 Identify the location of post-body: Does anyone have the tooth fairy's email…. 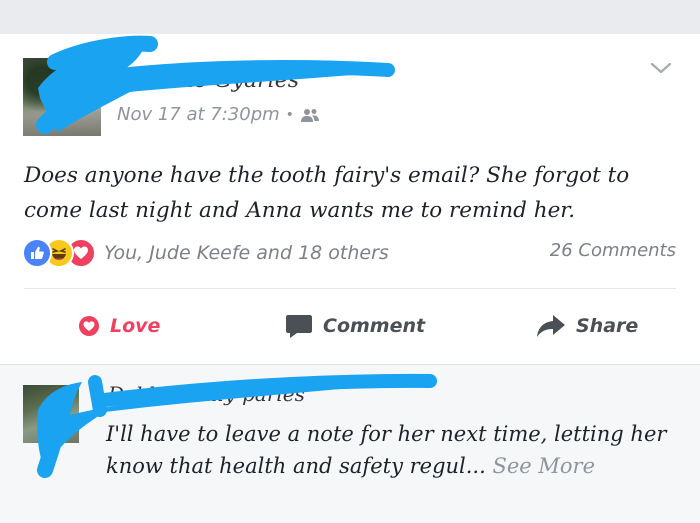
(327, 193).